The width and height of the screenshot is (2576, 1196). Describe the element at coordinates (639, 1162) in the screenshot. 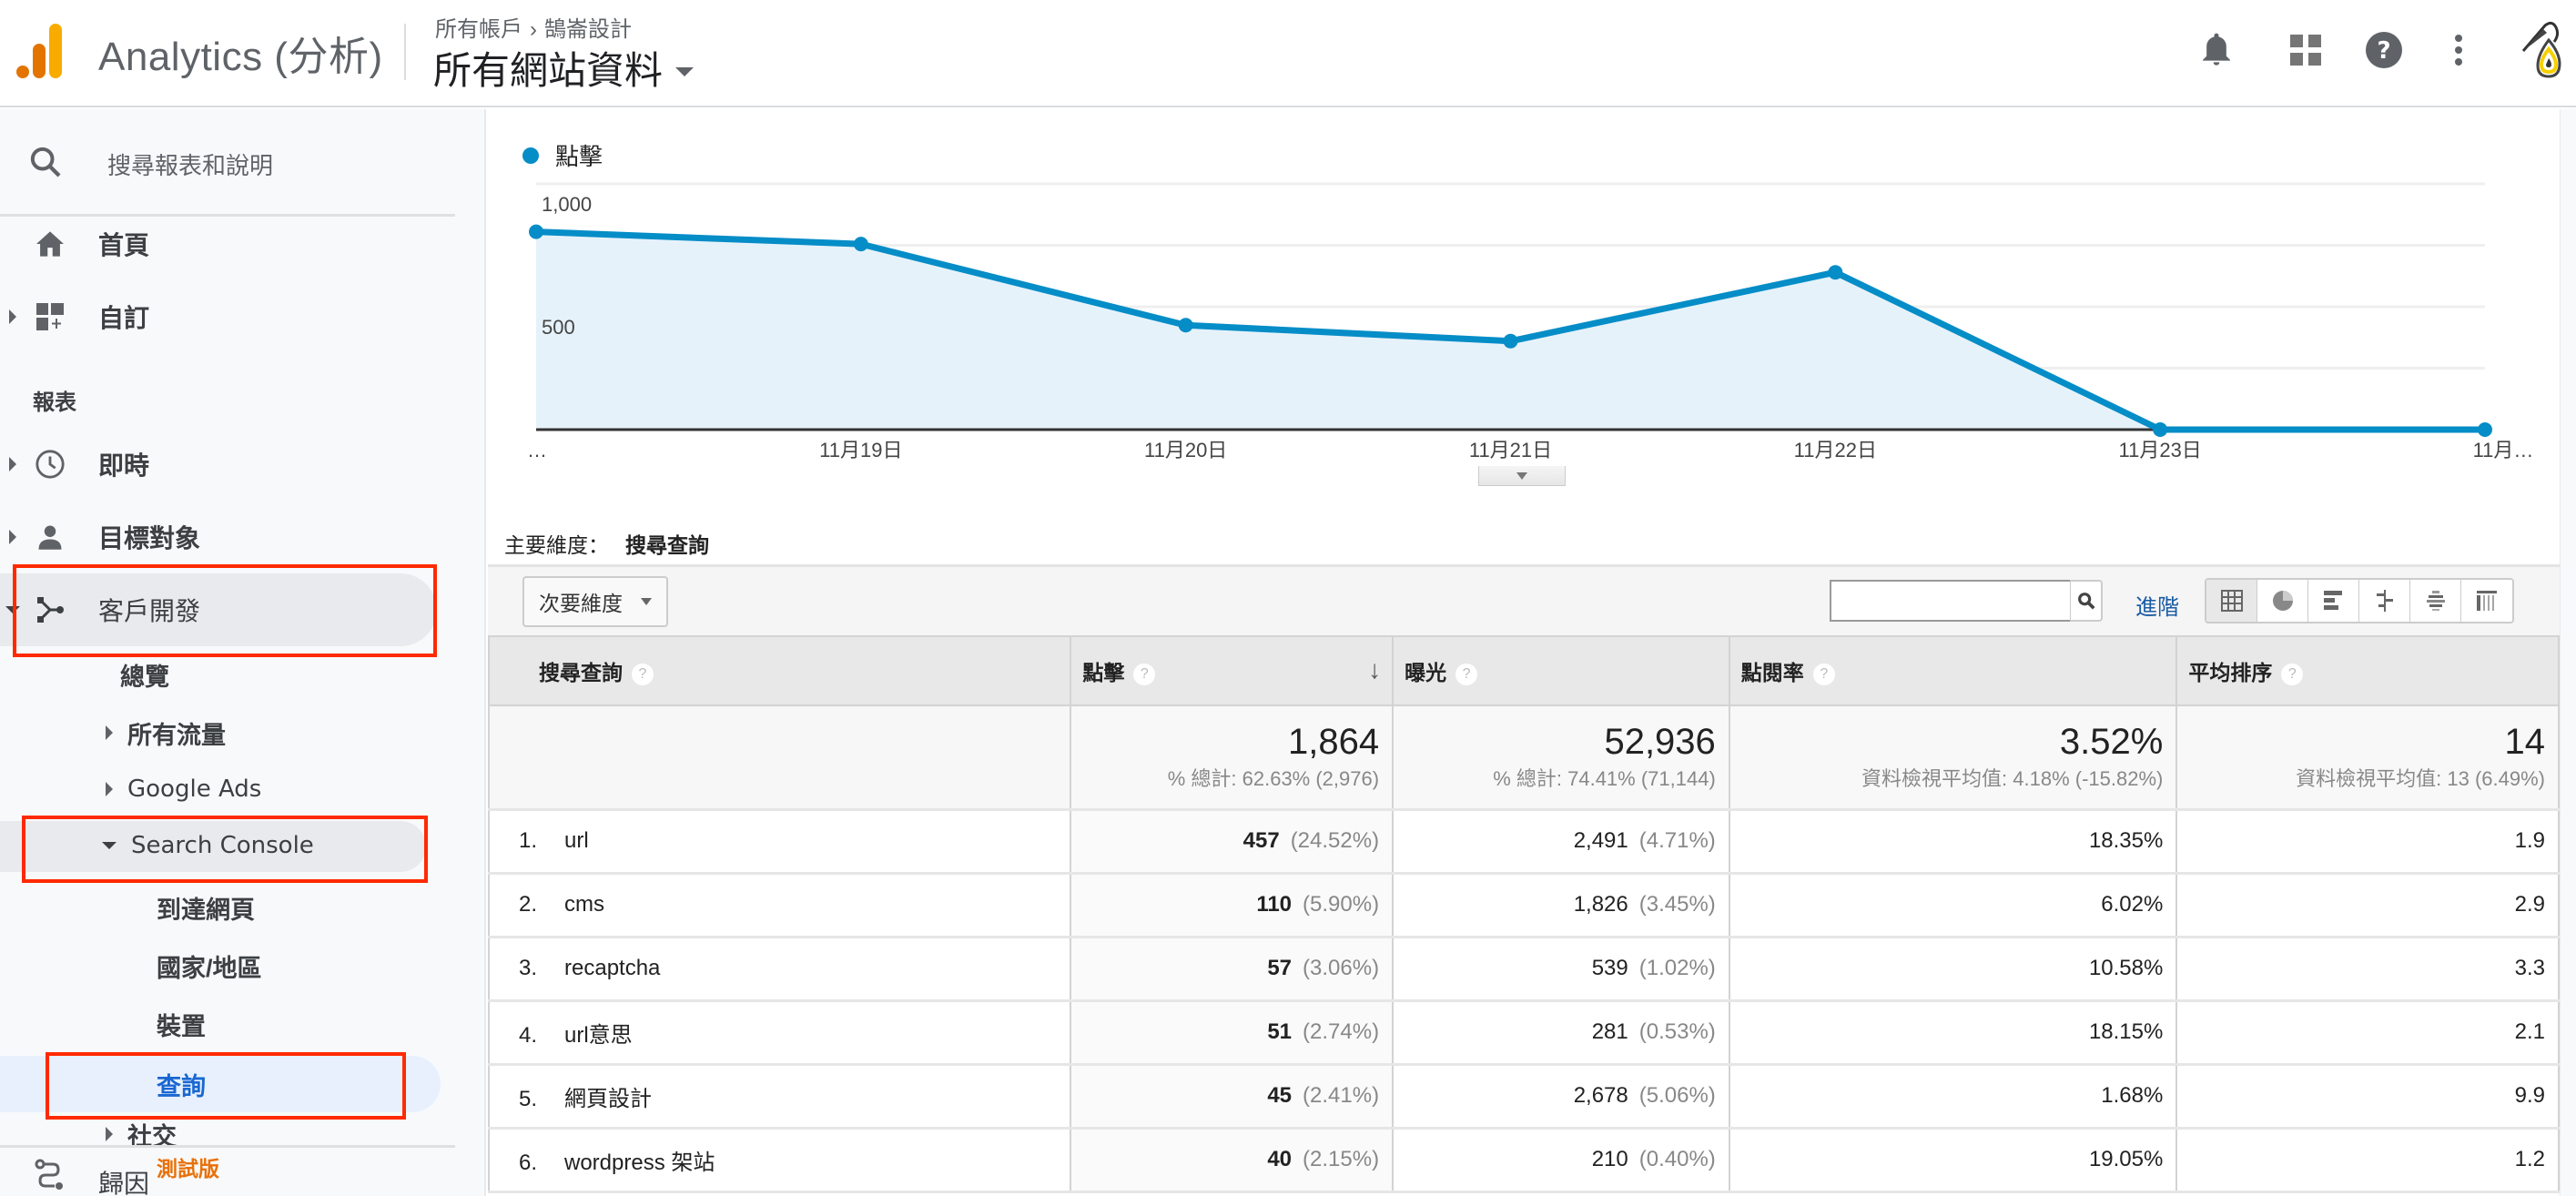

I see `query-link: wordpress 架站` at that location.